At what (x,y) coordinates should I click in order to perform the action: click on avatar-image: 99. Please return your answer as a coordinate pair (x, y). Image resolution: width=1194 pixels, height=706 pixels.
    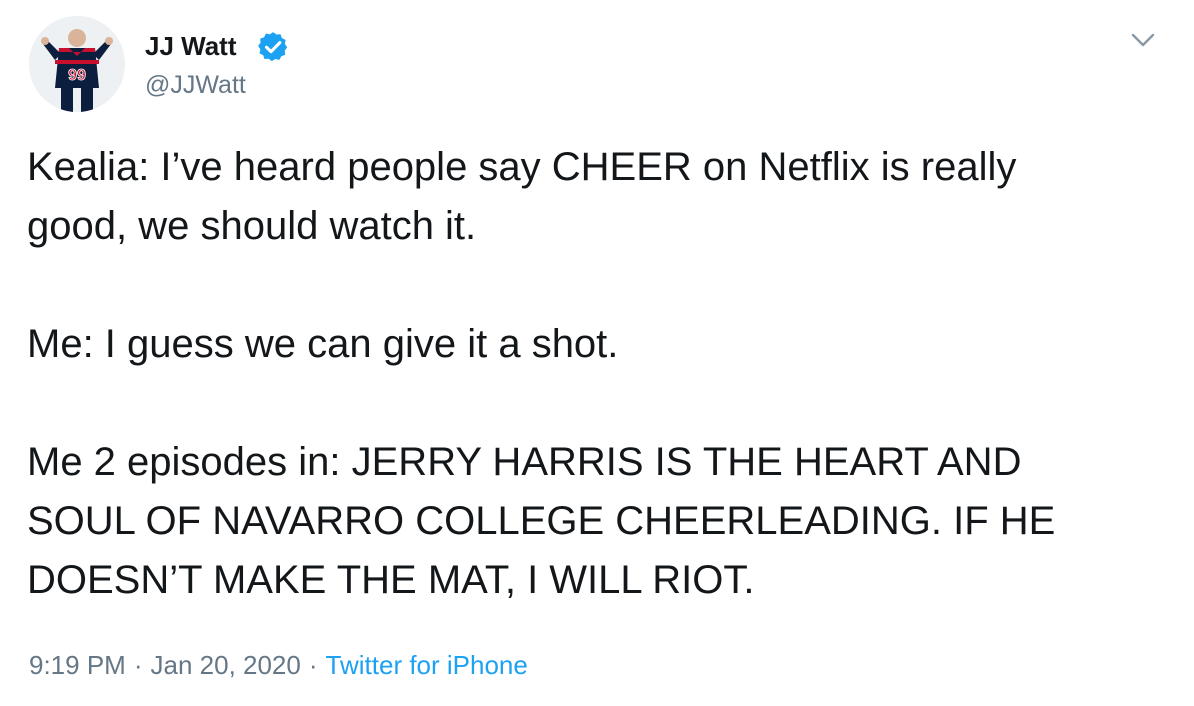
    Looking at the image, I should click on (77, 64).